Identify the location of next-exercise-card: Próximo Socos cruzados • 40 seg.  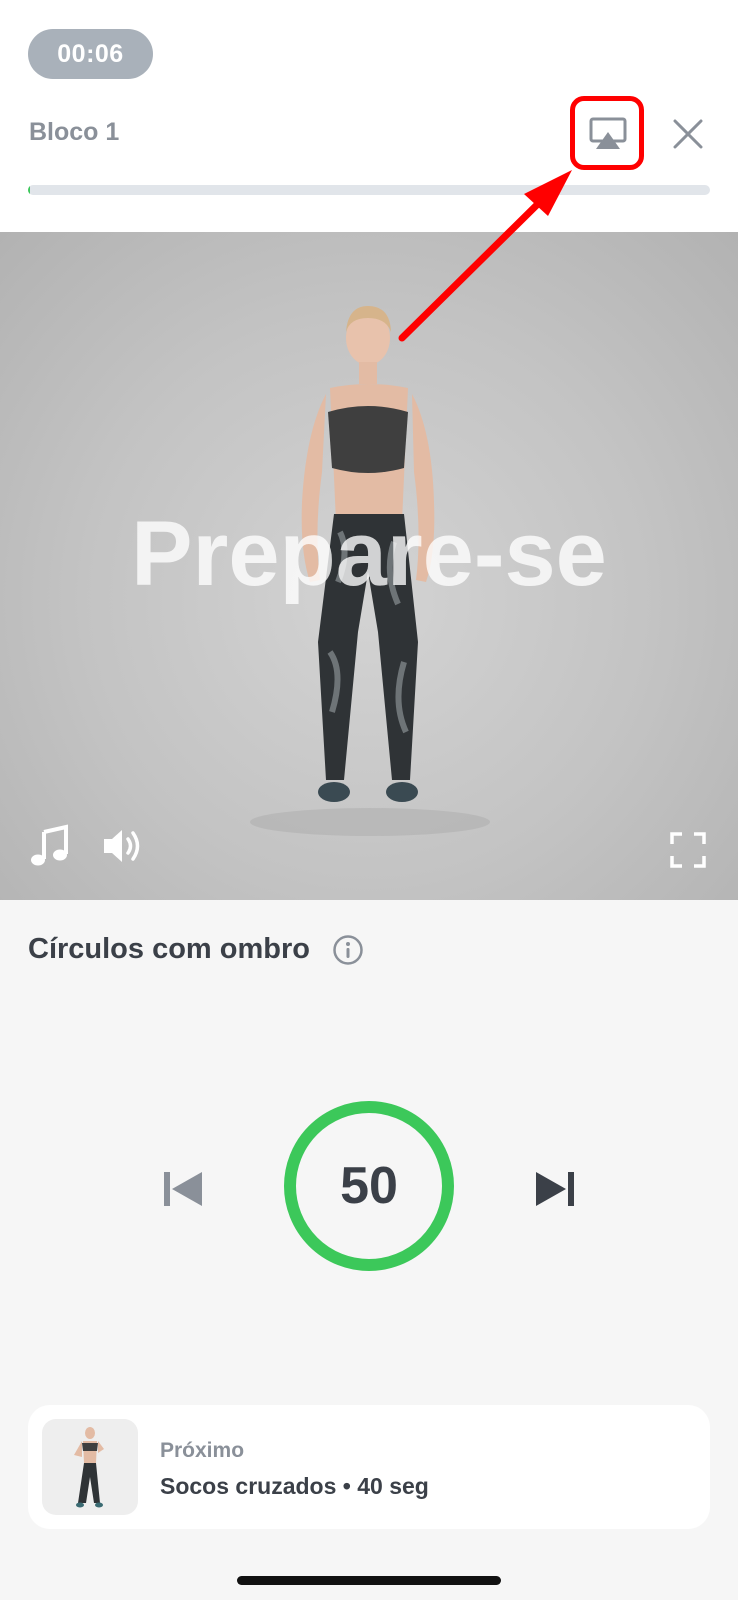
(369, 1467).